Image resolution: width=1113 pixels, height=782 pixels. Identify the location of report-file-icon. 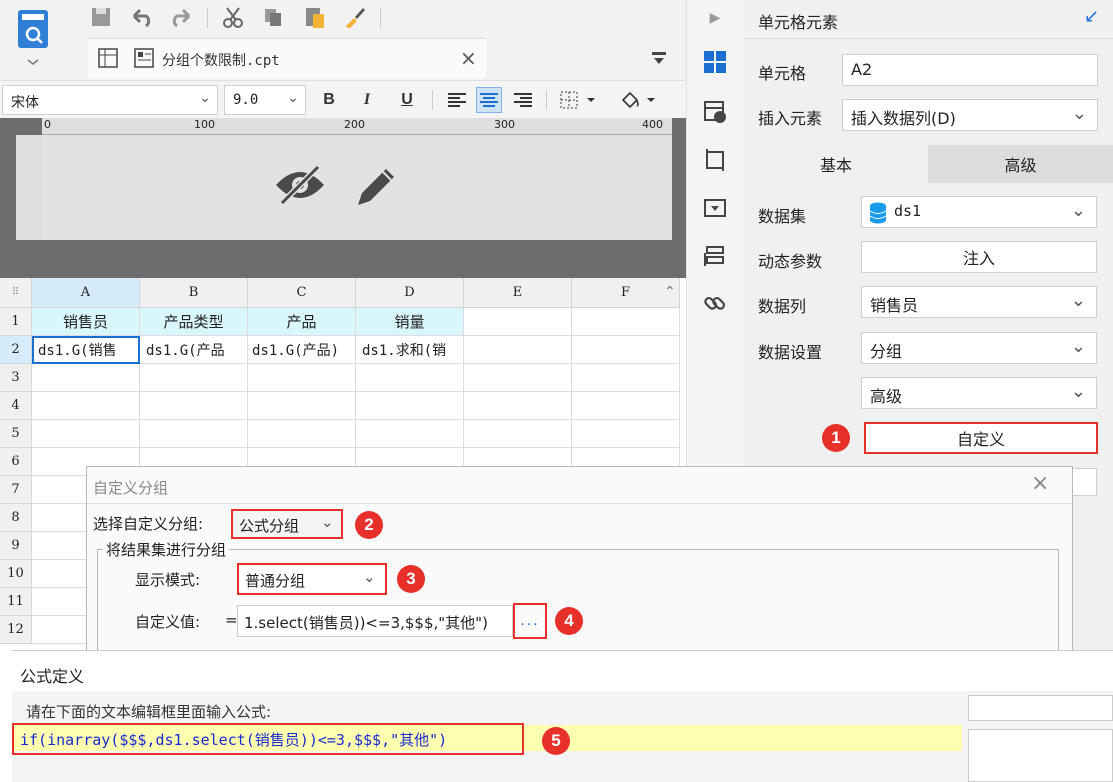
(144, 60).